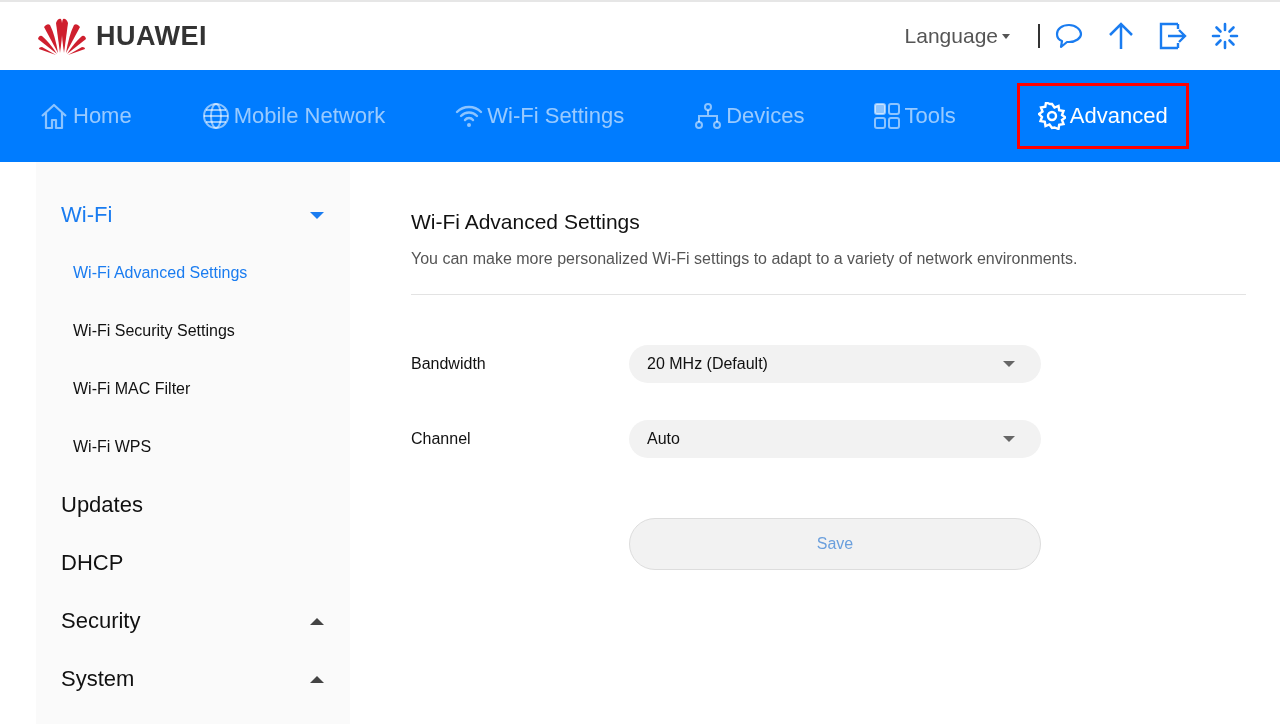  Describe the element at coordinates (193, 389) in the screenshot. I see `sidebar-subitem: Wi-Fi MAC Filter` at that location.